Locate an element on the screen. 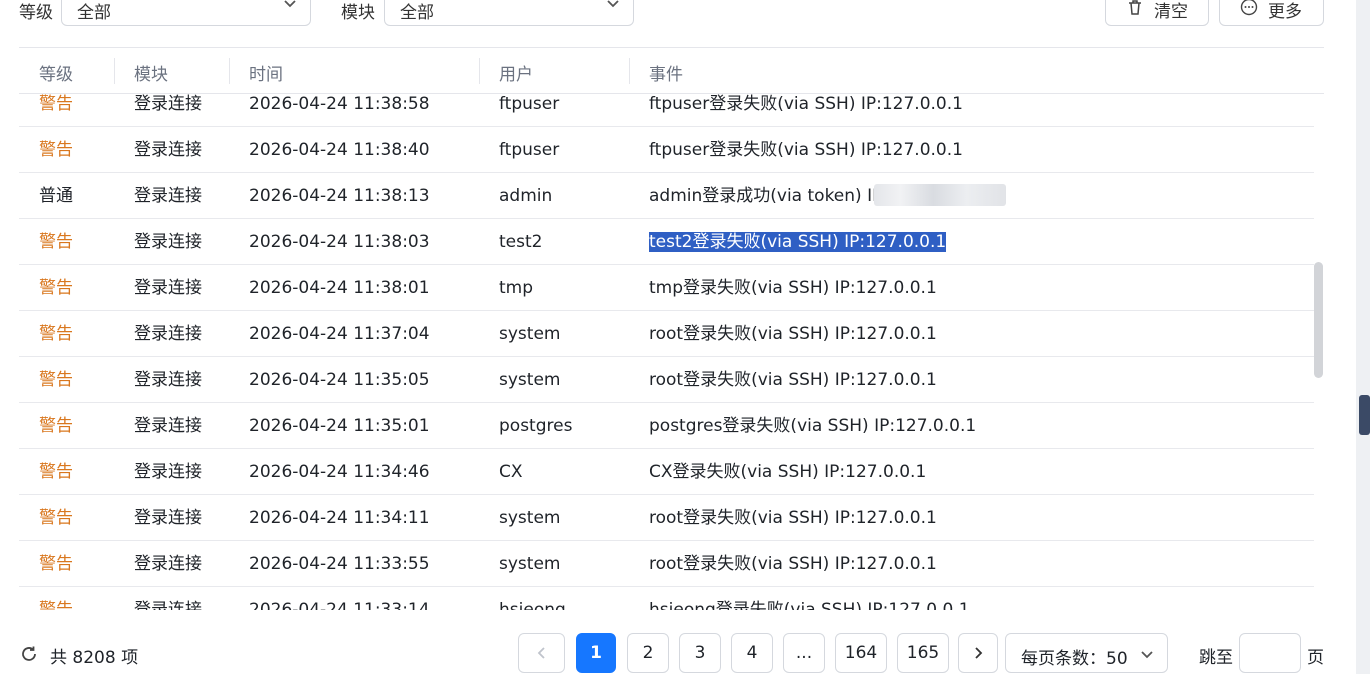 This screenshot has height=674, width=1370. chevron-right-icon is located at coordinates (979, 653).